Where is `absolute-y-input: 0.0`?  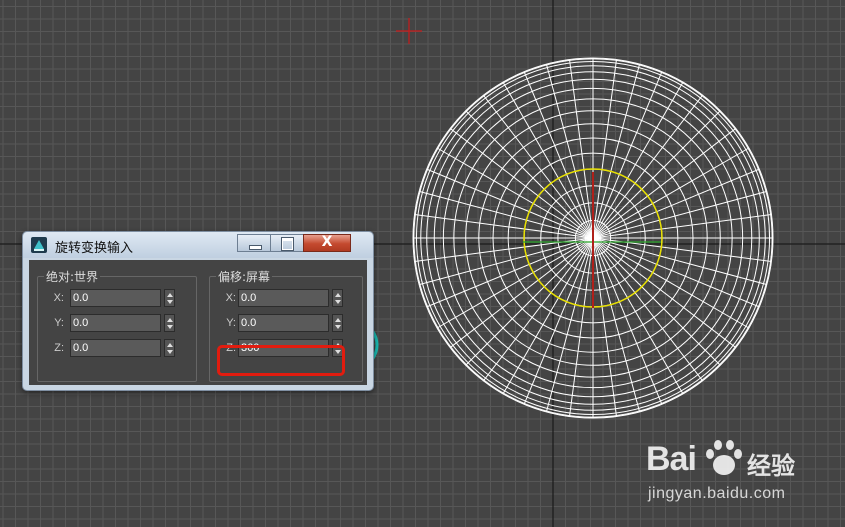 absolute-y-input: 0.0 is located at coordinates (115, 323).